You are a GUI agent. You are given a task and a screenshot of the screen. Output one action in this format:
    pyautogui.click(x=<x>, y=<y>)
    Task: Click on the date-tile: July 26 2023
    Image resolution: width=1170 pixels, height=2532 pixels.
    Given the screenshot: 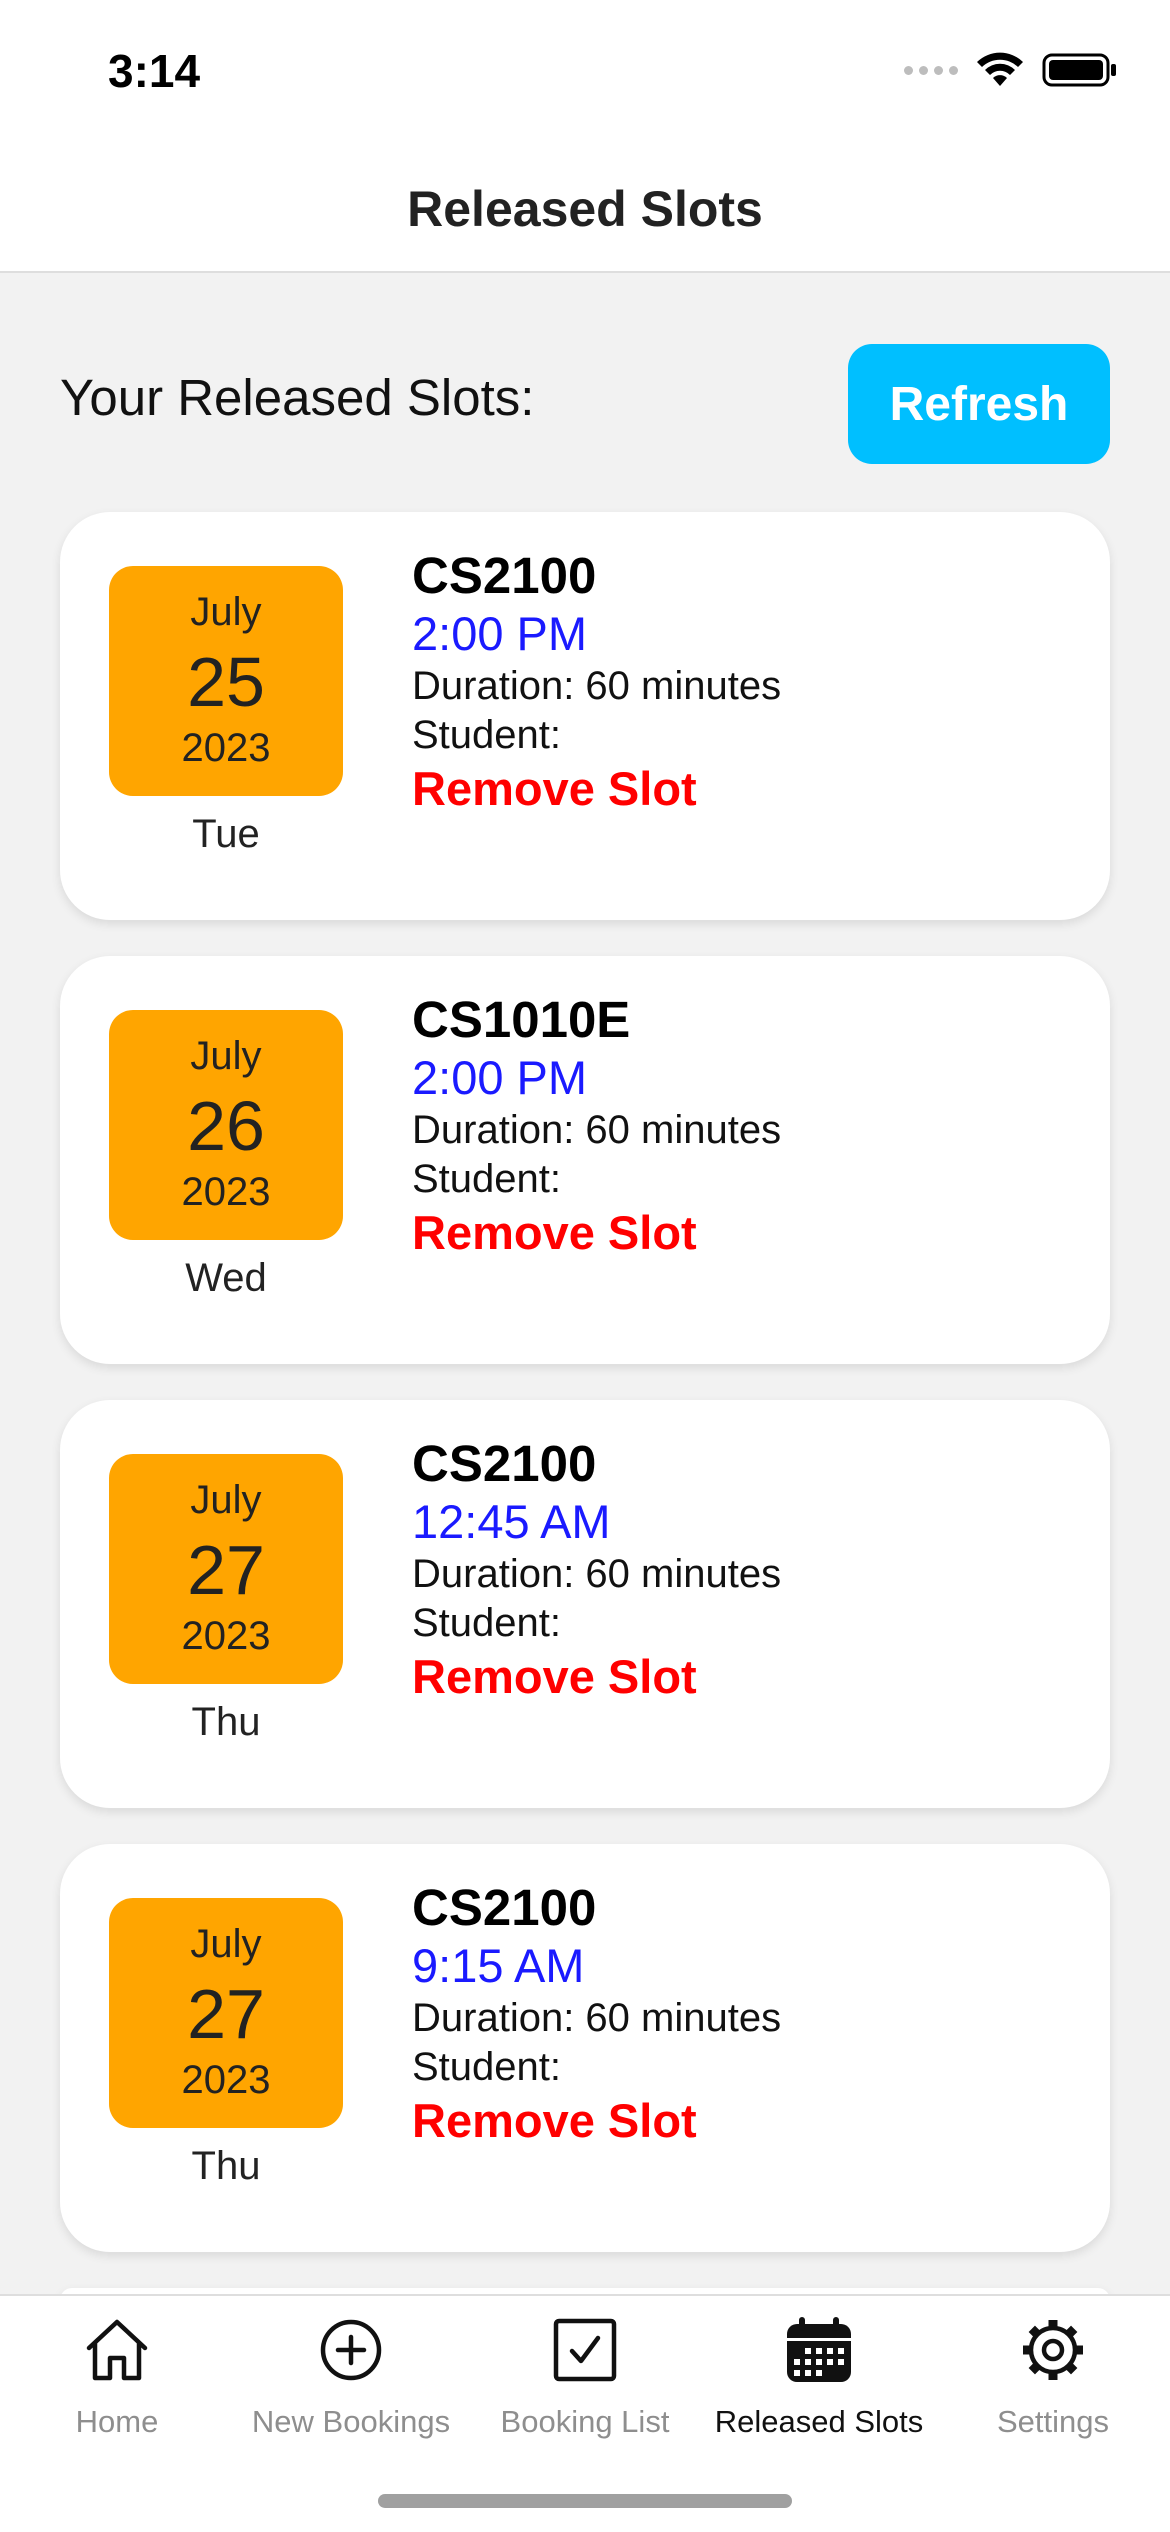 What is the action you would take?
    pyautogui.click(x=226, y=1125)
    